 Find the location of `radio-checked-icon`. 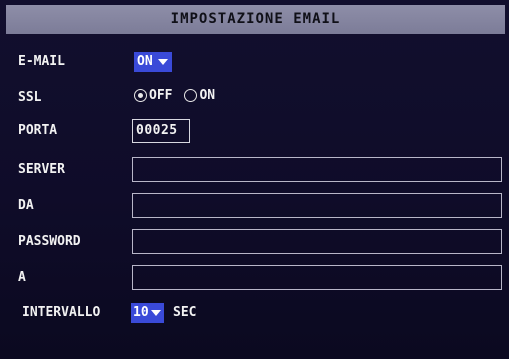

radio-checked-icon is located at coordinates (140, 95).